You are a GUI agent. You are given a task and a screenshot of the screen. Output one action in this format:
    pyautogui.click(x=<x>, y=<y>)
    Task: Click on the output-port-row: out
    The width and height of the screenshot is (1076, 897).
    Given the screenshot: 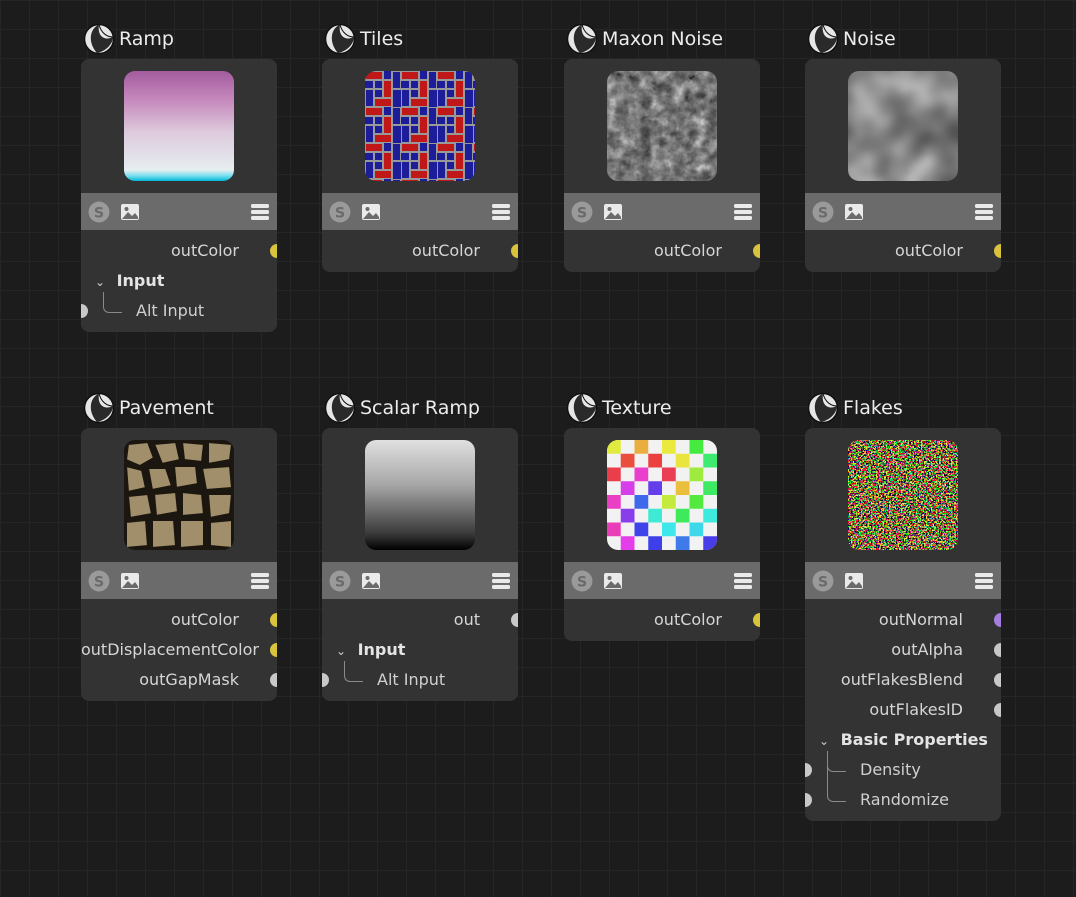 What is the action you would take?
    pyautogui.click(x=420, y=620)
    